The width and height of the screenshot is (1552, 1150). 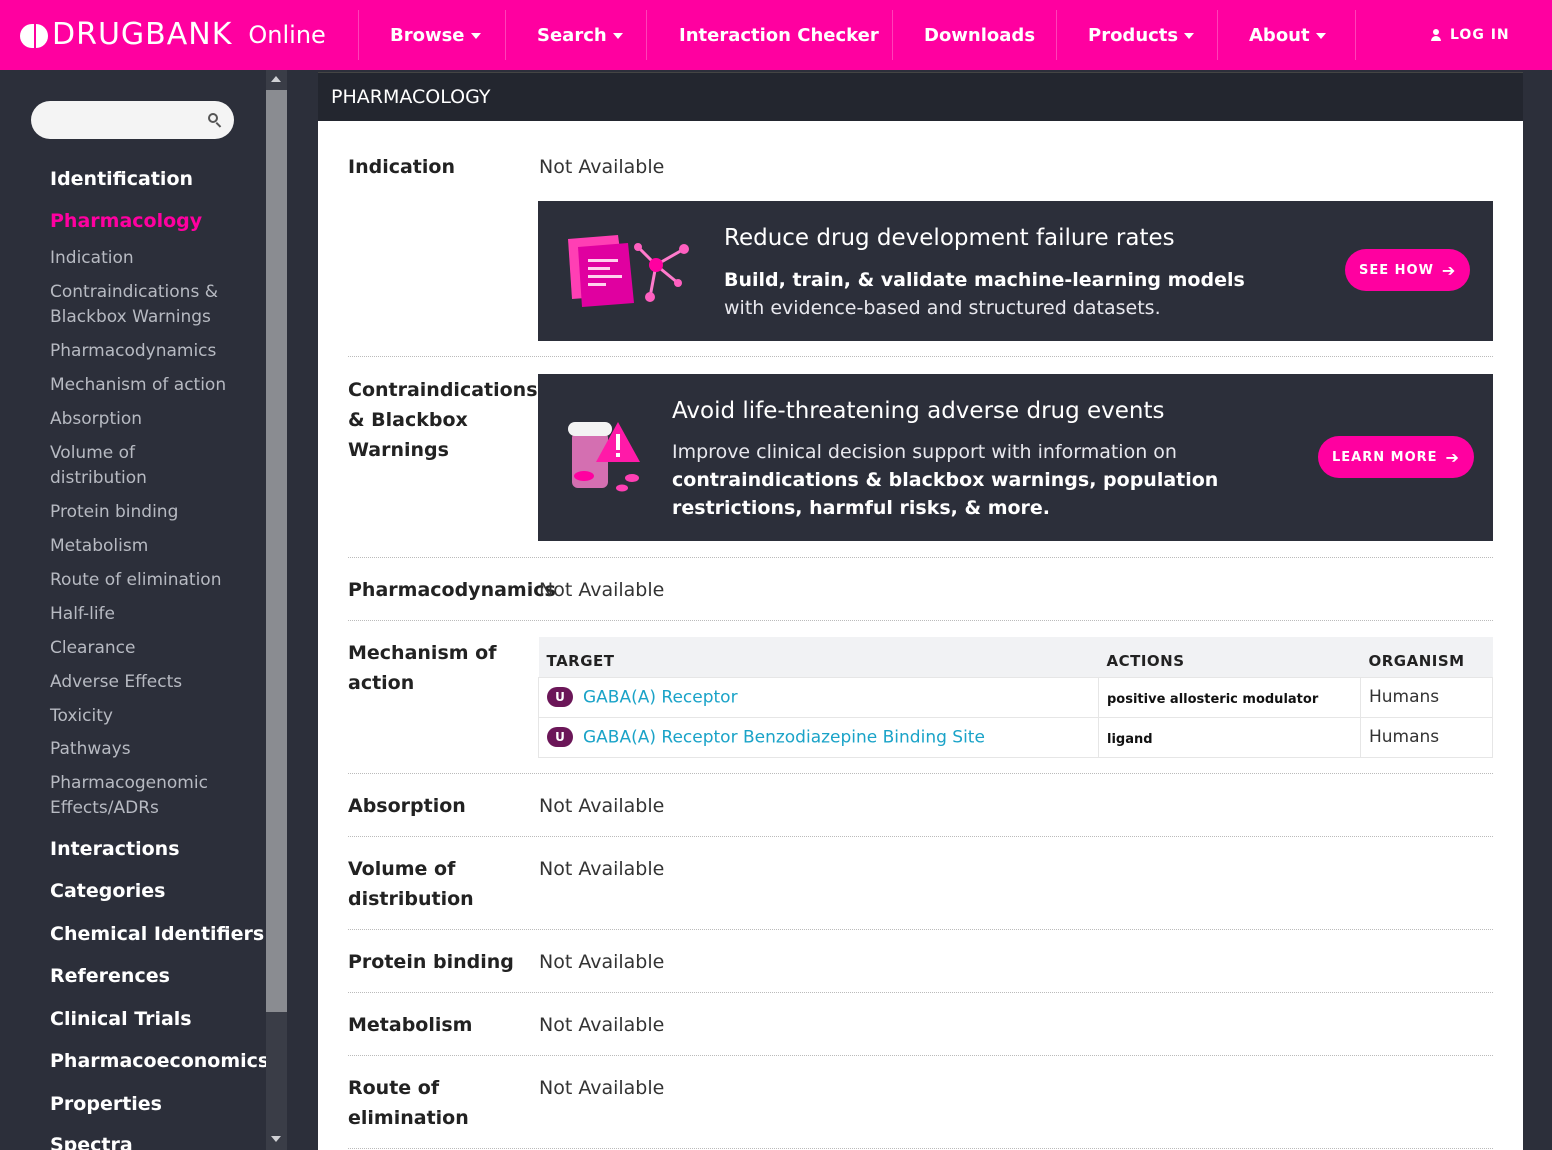 What do you see at coordinates (779, 35) in the screenshot?
I see `nav-interaction-checker: Interaction Checker` at bounding box center [779, 35].